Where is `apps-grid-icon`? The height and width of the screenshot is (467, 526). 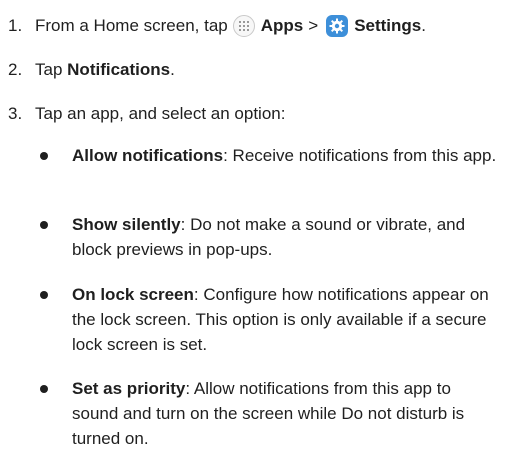 apps-grid-icon is located at coordinates (243, 26).